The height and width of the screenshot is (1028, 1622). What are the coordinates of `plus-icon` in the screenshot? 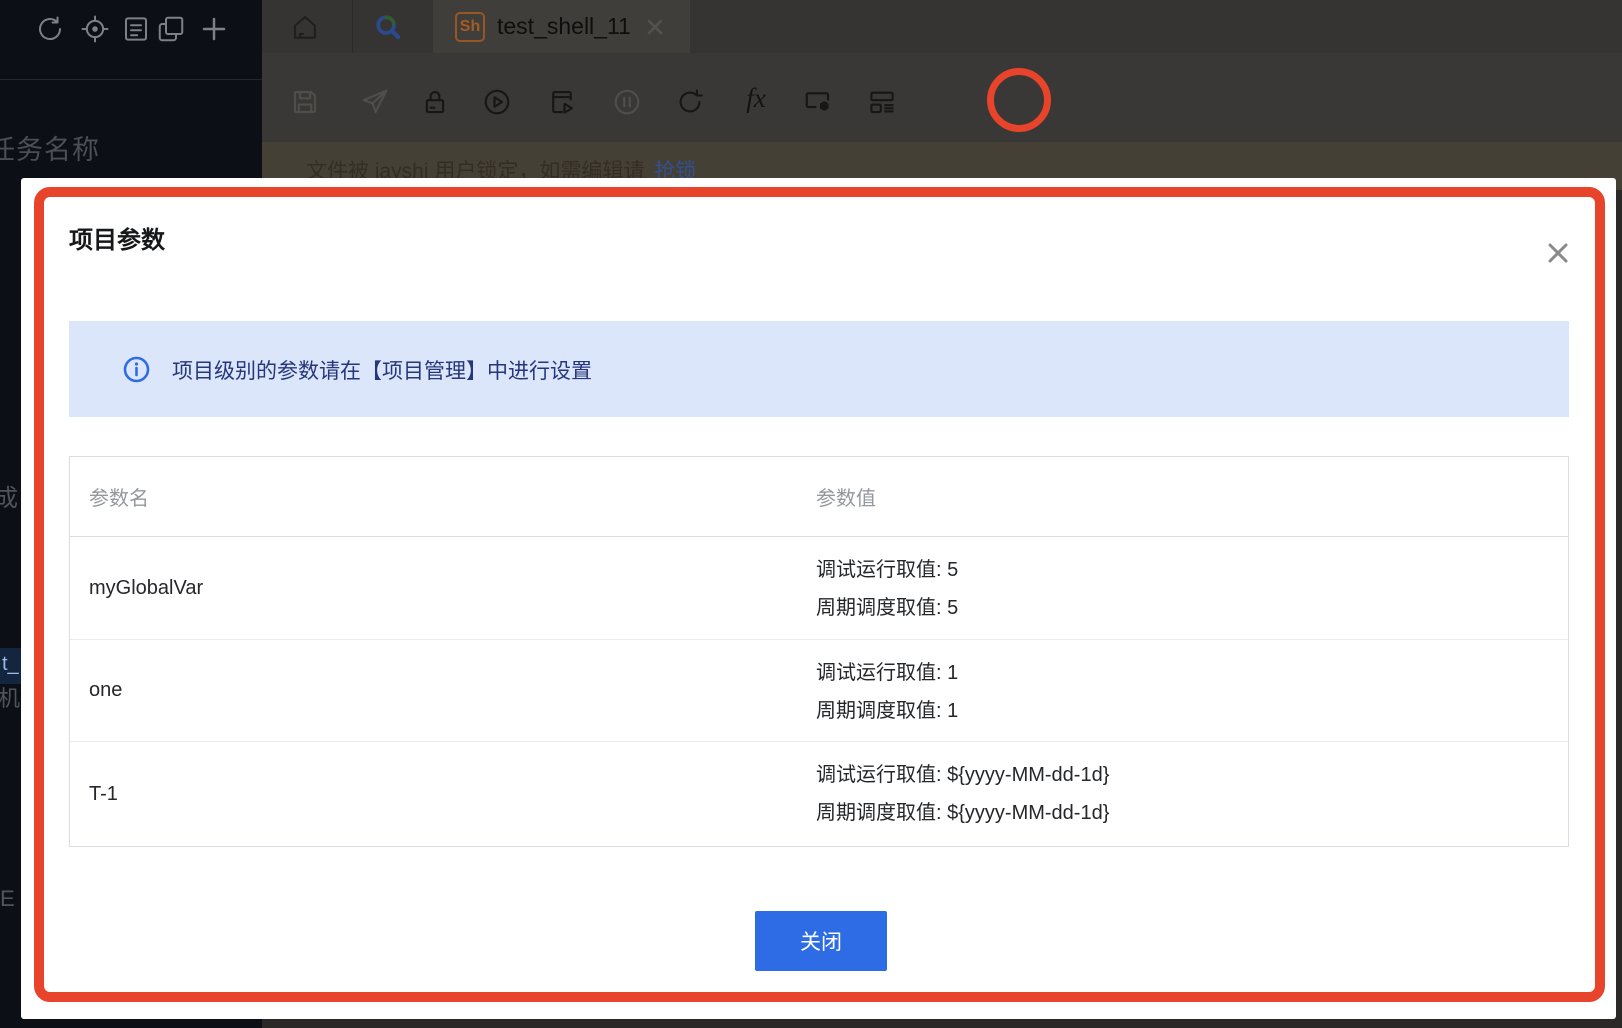 It's located at (214, 29).